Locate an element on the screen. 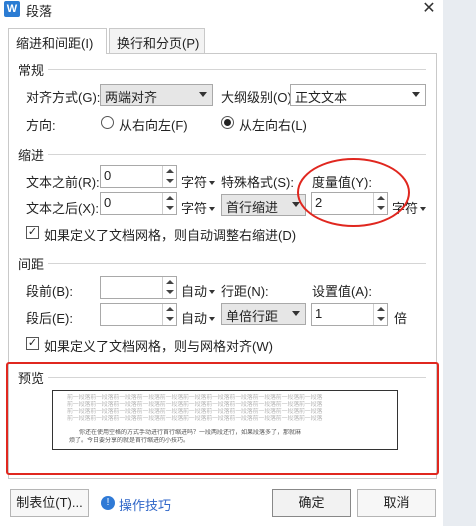 This screenshot has width=476, height=526. special-format-select: 首行缩进 is located at coordinates (263, 205).